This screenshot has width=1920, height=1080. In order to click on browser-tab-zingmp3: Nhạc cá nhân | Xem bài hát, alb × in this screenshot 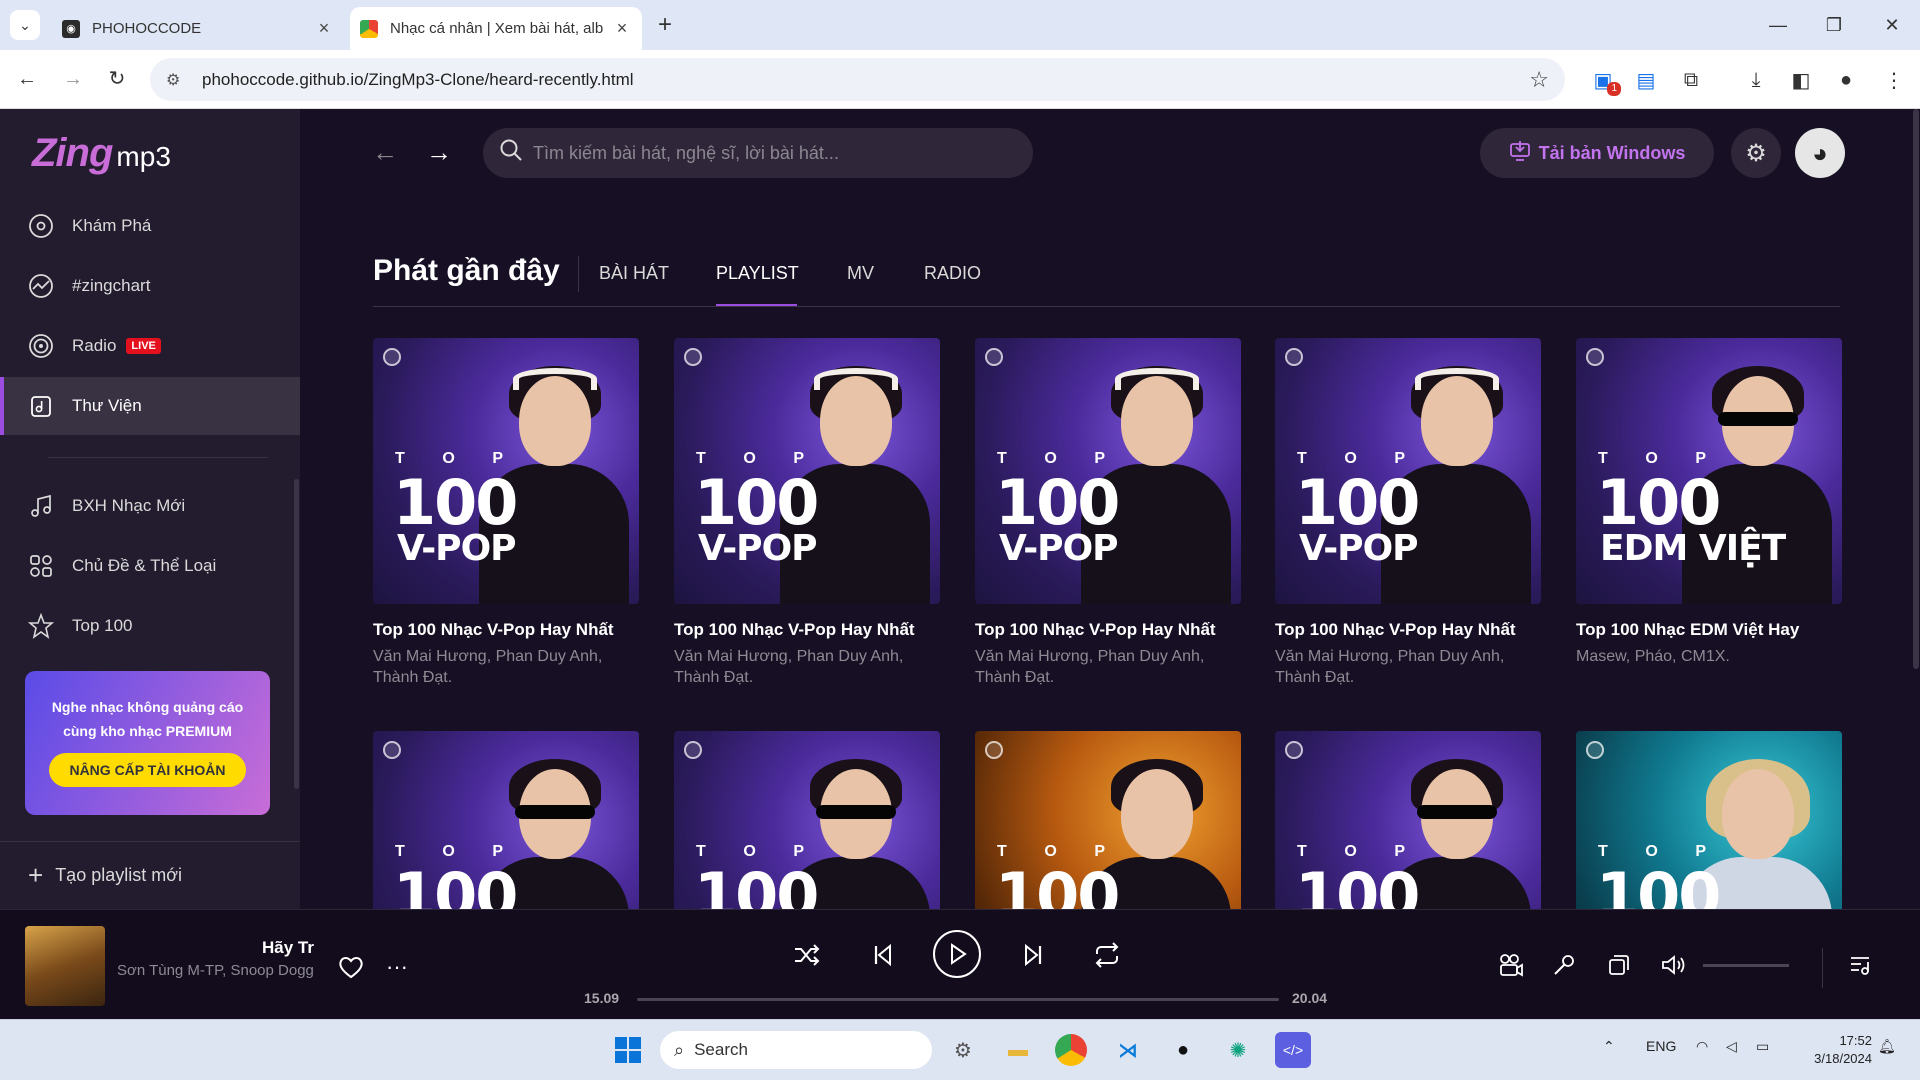, I will do `click(496, 28)`.